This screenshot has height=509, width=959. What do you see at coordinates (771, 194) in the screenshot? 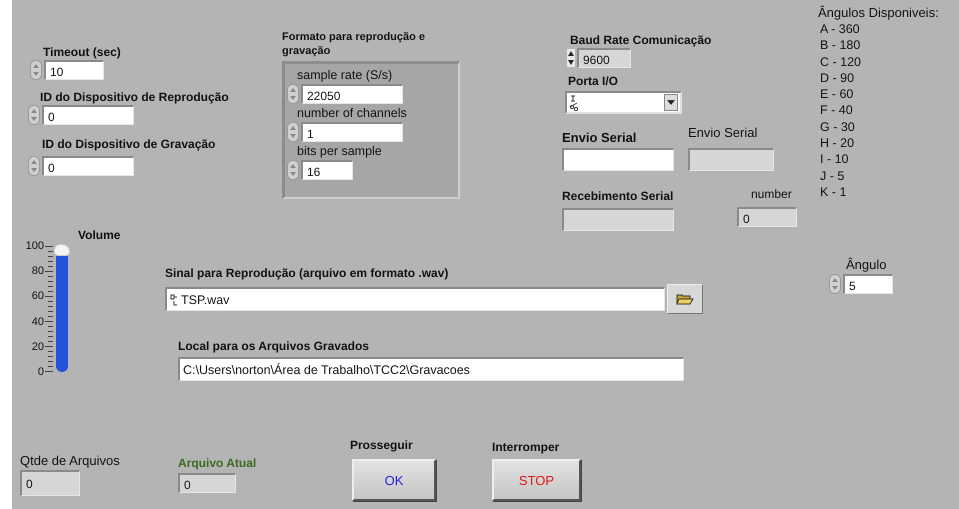
I see `field-label: number` at bounding box center [771, 194].